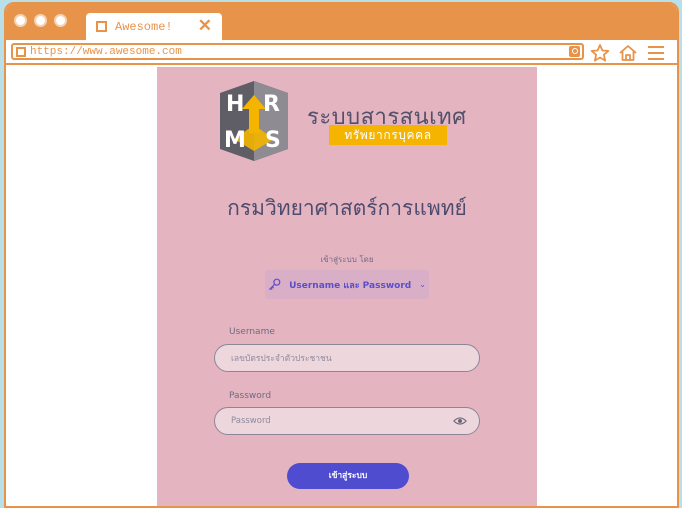 This screenshot has height=508, width=682. Describe the element at coordinates (250, 396) in the screenshot. I see `password-label: Password` at that location.